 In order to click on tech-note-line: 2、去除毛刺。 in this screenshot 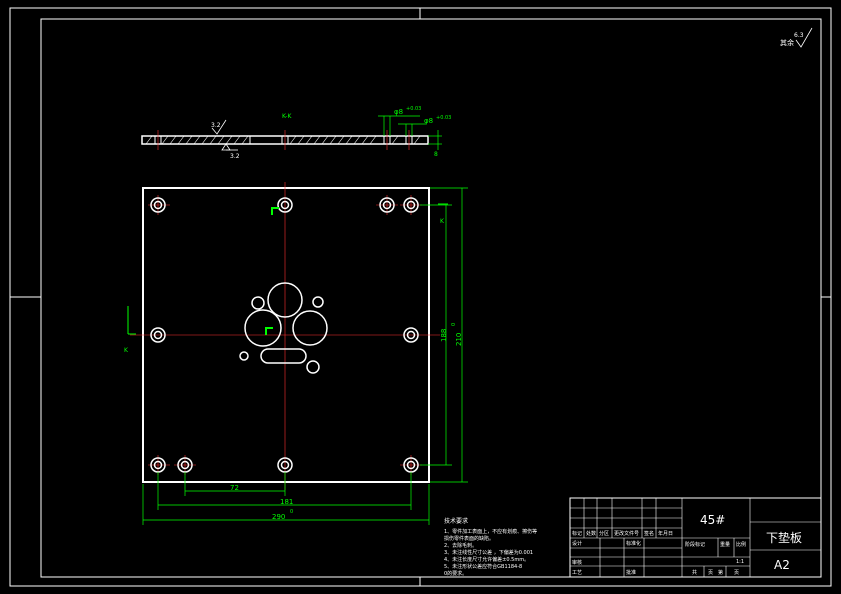, I will do `click(460, 545)`.